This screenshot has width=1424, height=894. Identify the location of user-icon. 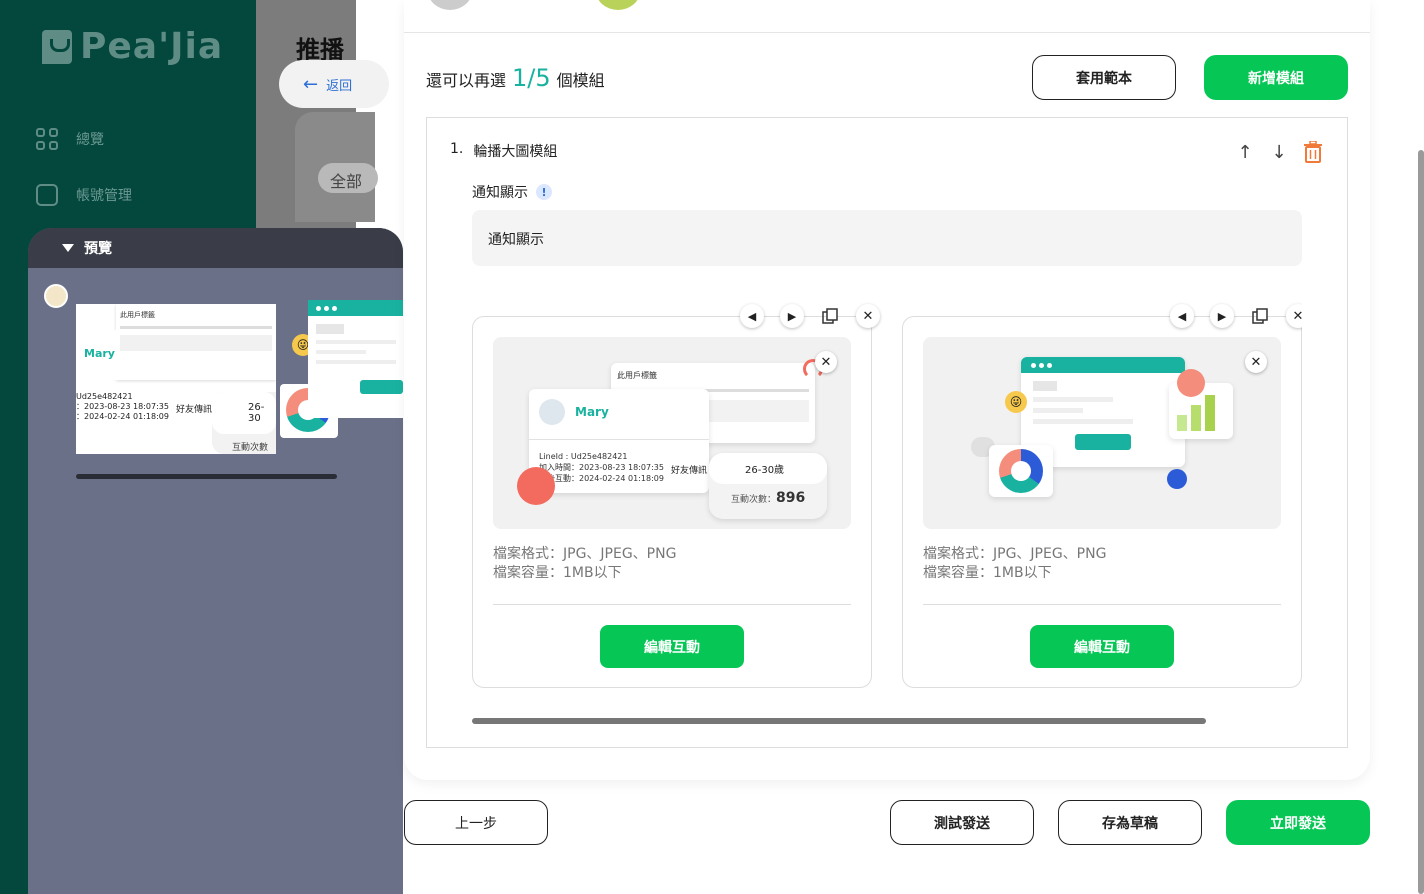
(47, 195).